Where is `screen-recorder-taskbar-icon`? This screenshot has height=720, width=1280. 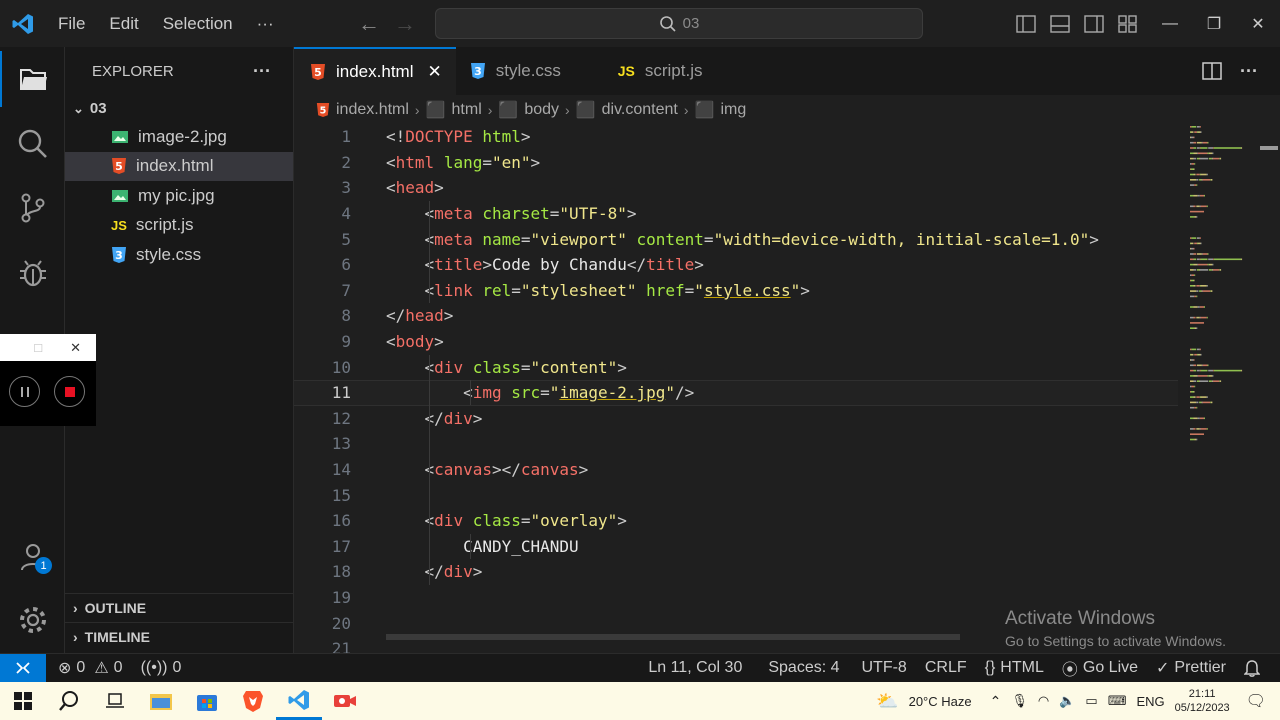 screen-recorder-taskbar-icon is located at coordinates (345, 701).